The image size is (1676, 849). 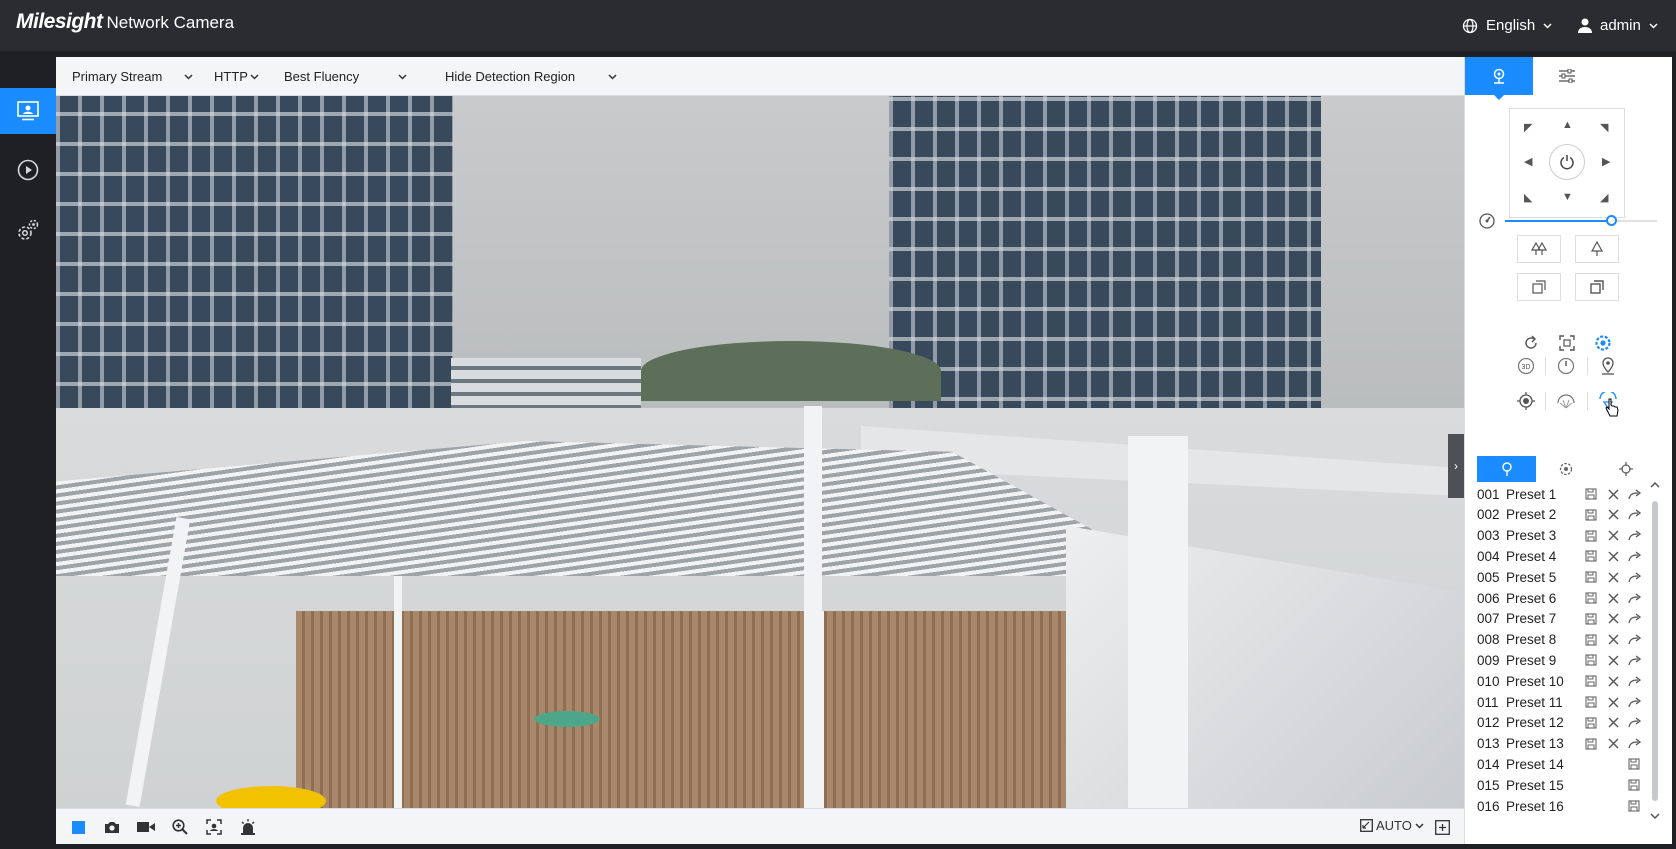 I want to click on zoom-in-icon, so click(x=180, y=827).